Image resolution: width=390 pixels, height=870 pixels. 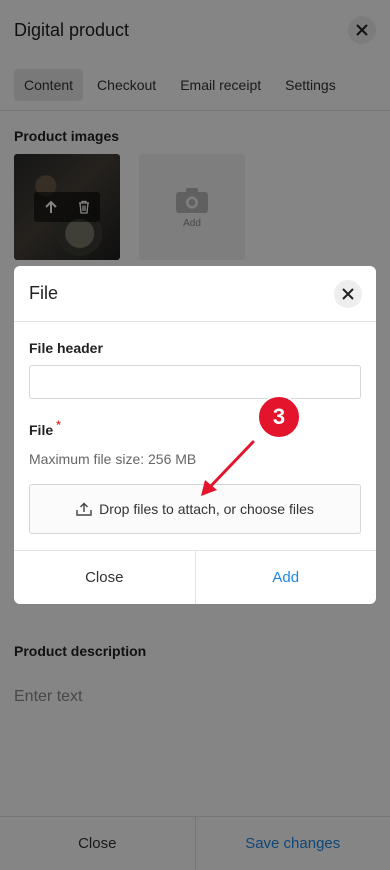 I want to click on dialog-footer: Close Add, so click(x=195, y=577).